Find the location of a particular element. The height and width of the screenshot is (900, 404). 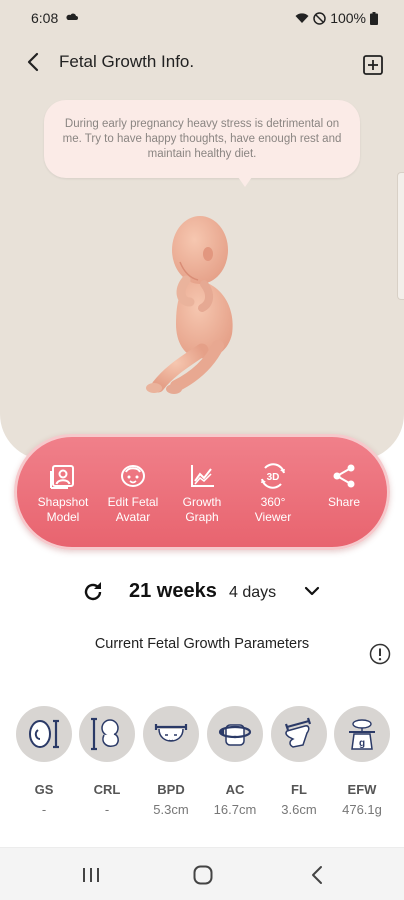

tool-label-line1: Growth is located at coordinates (202, 502).